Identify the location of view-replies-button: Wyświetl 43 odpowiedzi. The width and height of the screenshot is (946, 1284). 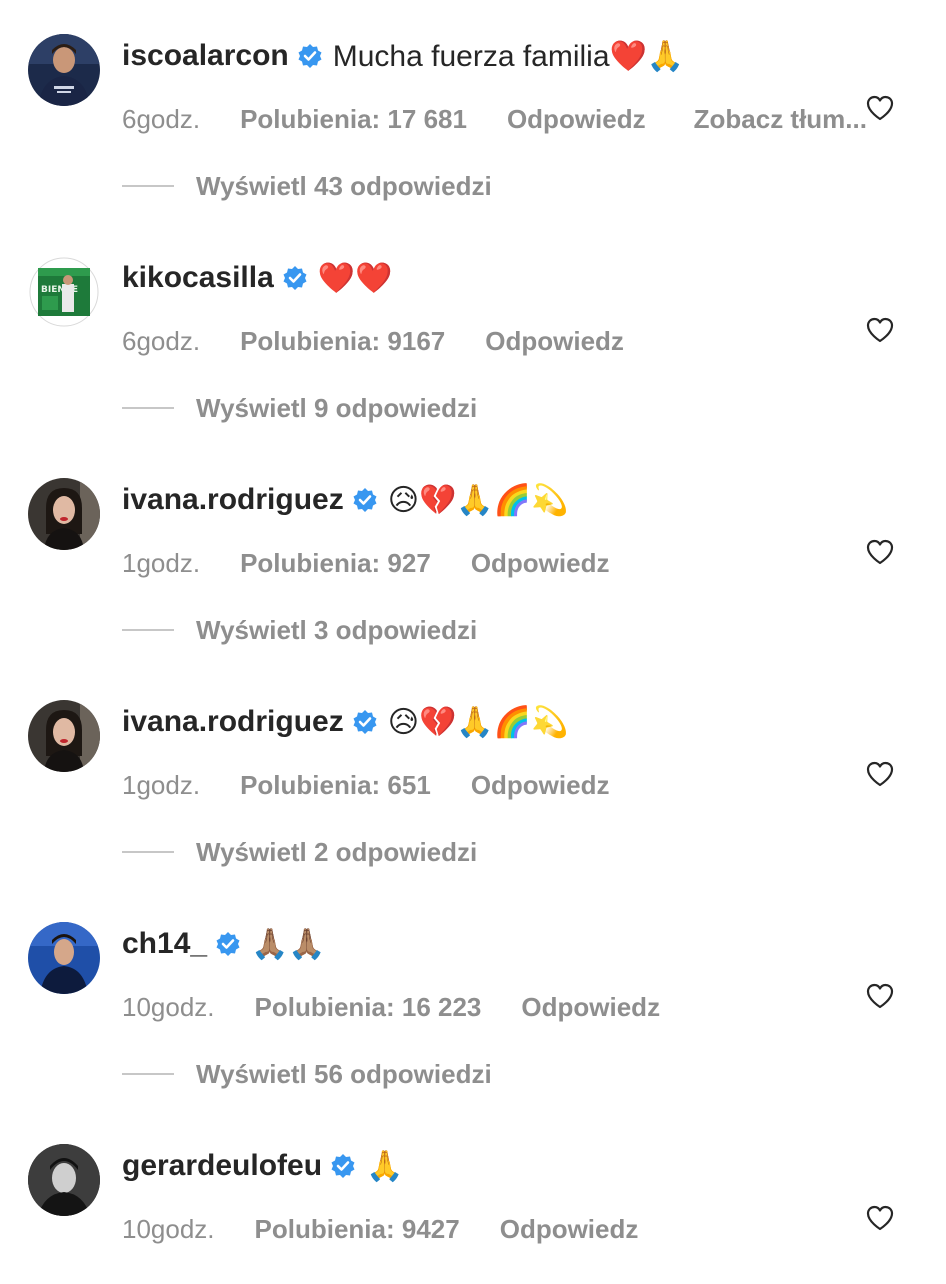
(472, 186).